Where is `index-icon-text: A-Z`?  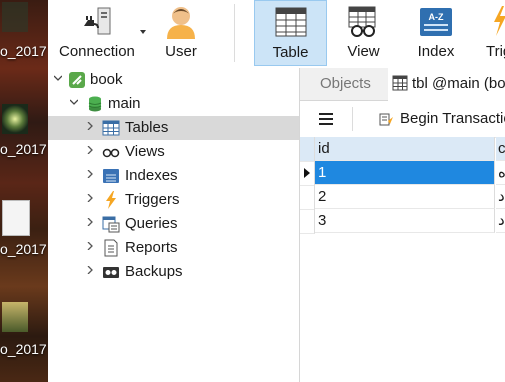
index-icon-text: A-Z is located at coordinates (436, 17).